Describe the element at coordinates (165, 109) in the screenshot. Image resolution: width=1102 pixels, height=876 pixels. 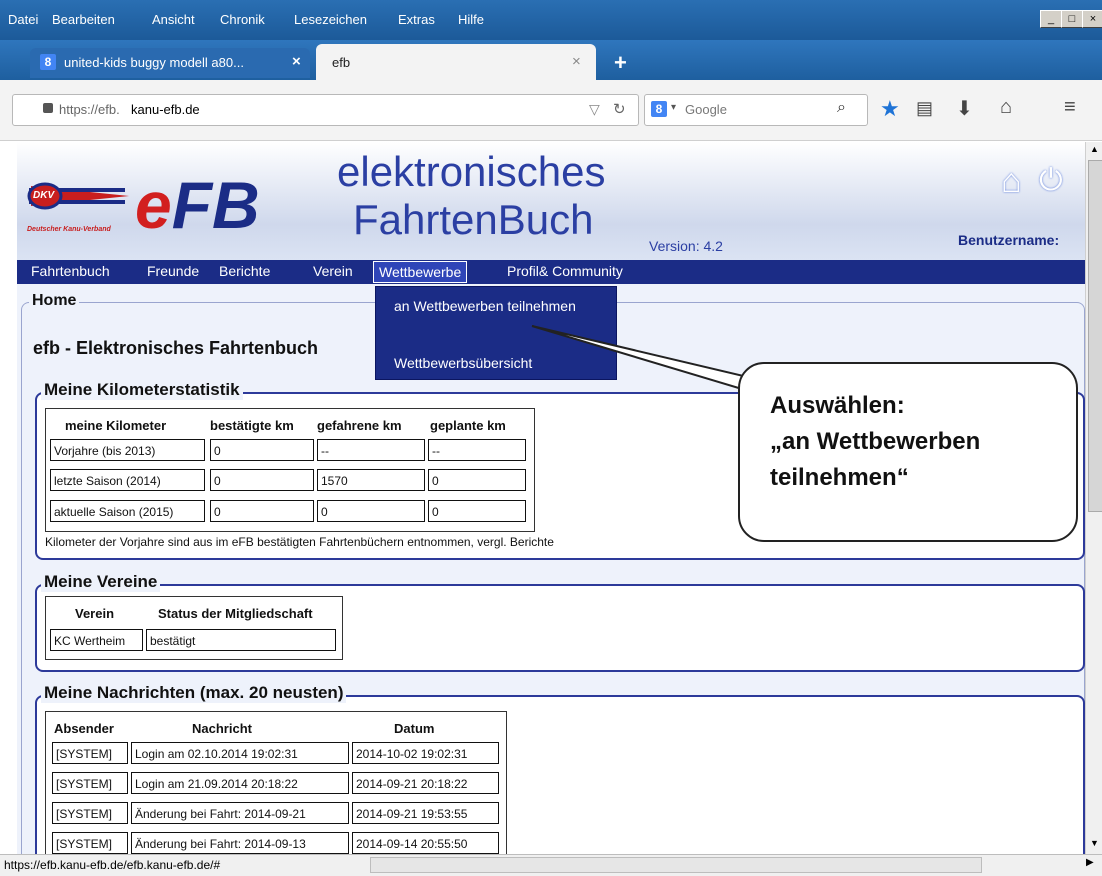
I see `url-domain: kanu-efb.de` at that location.